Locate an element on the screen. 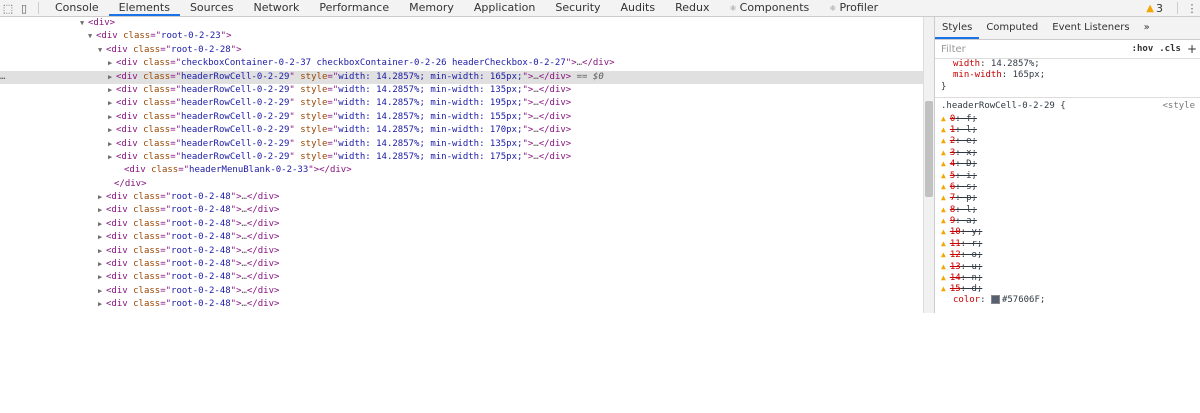 This screenshot has width=1200, height=413. more-options-icon: ⋮ is located at coordinates (1192, 8).